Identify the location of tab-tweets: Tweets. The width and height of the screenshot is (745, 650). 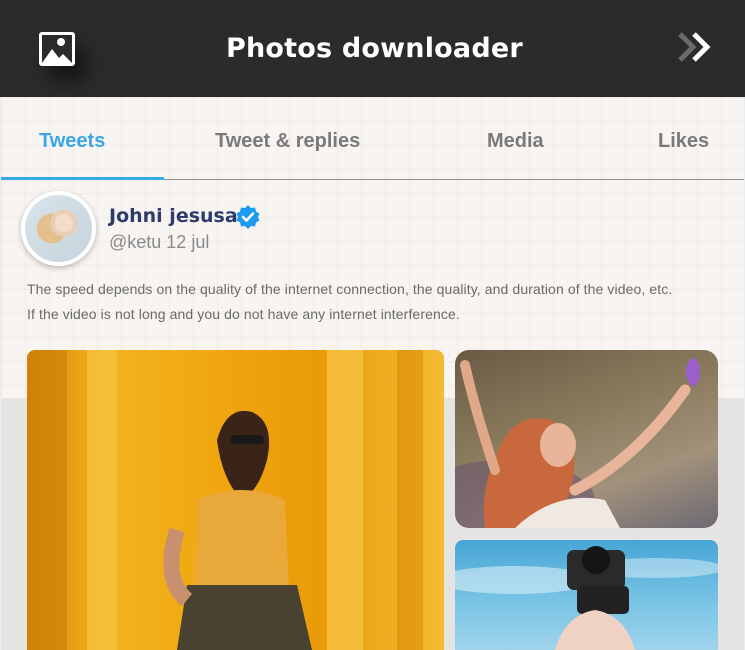
(72, 141).